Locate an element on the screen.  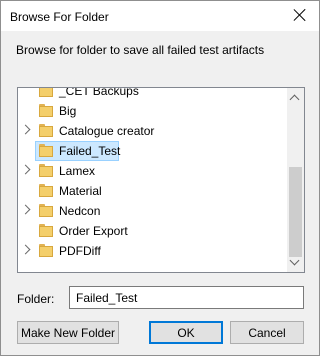
tree-item: Big is located at coordinates (152, 111).